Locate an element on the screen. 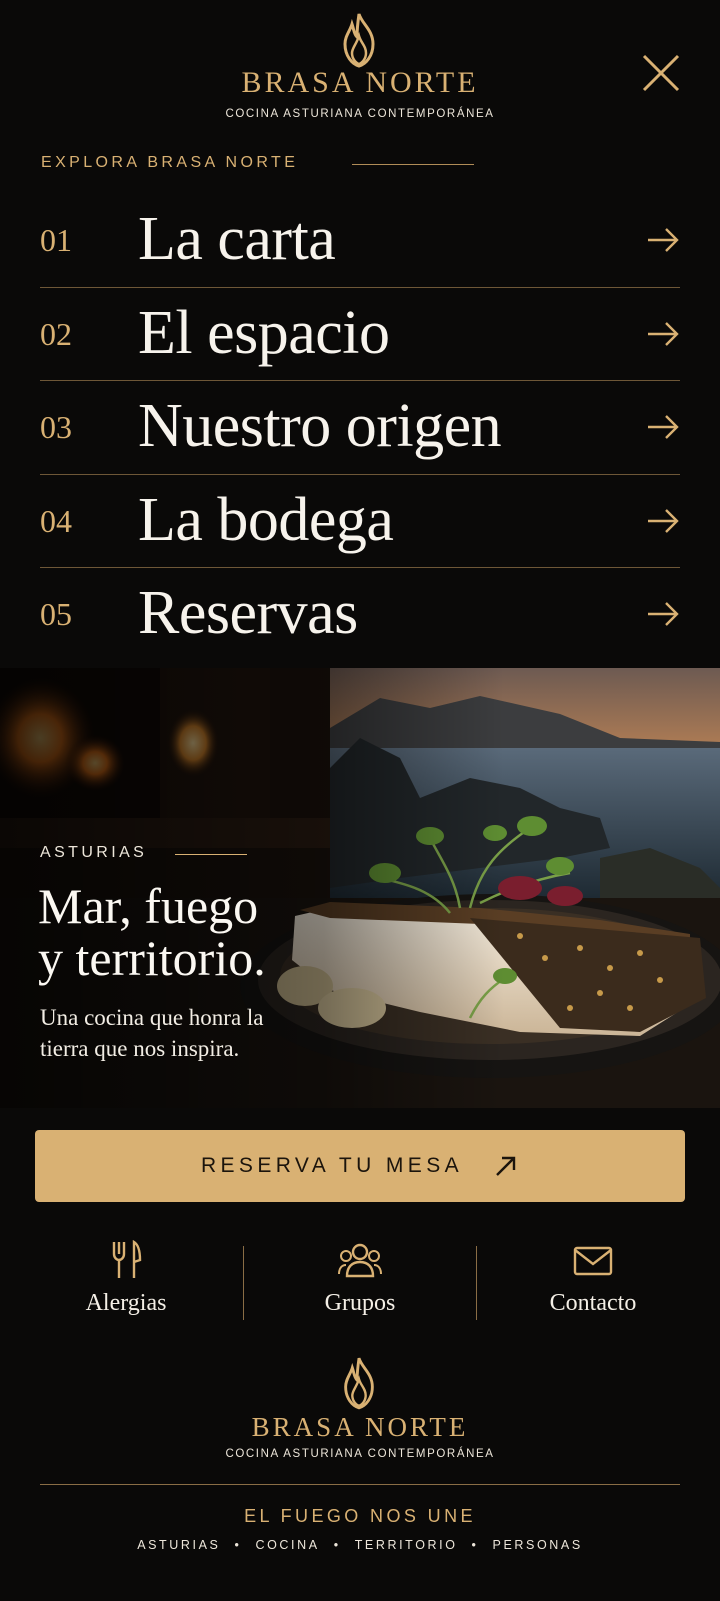 The width and height of the screenshot is (720, 1601). nav-item-number: 05 is located at coordinates (56, 614).